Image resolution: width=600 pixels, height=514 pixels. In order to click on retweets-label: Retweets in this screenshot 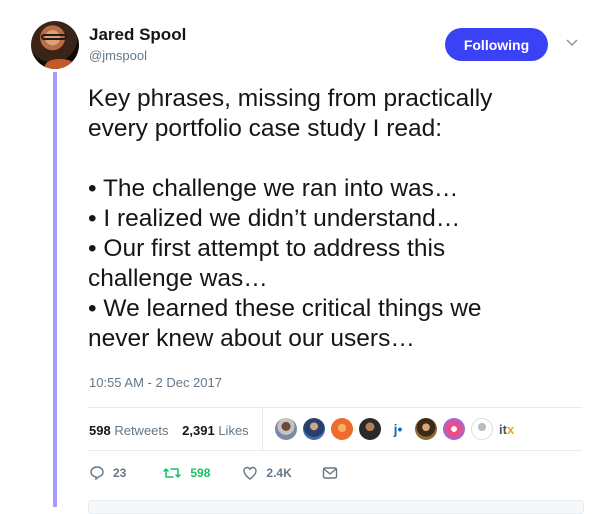, I will do `click(141, 430)`.